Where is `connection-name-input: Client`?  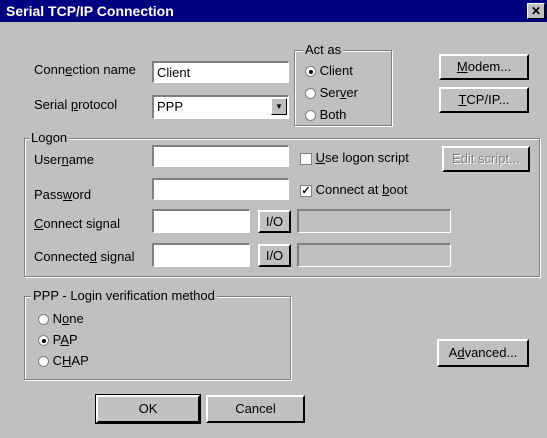
connection-name-input: Client is located at coordinates (220, 72).